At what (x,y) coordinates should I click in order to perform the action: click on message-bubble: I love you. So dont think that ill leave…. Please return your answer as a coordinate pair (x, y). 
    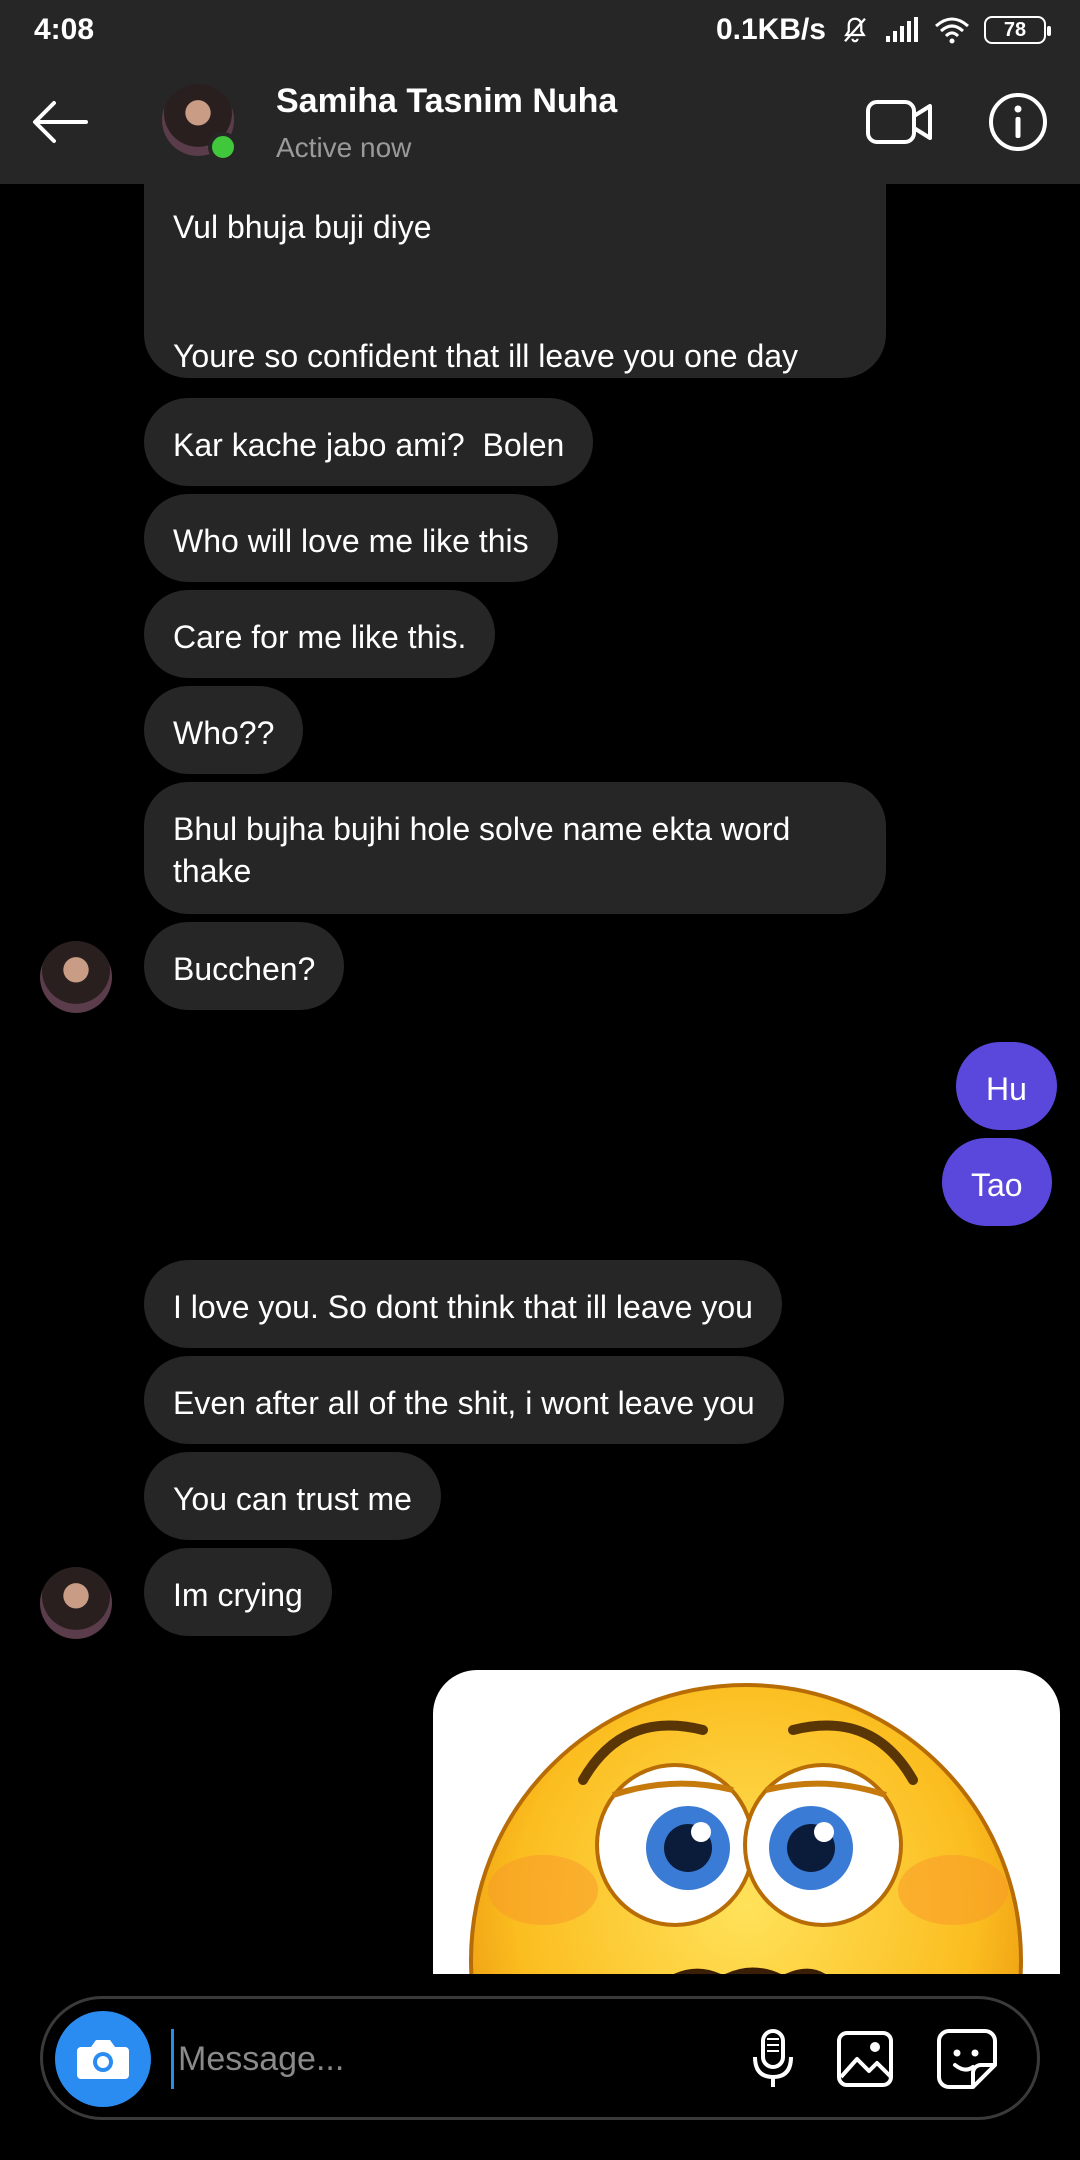
    Looking at the image, I should click on (463, 1304).